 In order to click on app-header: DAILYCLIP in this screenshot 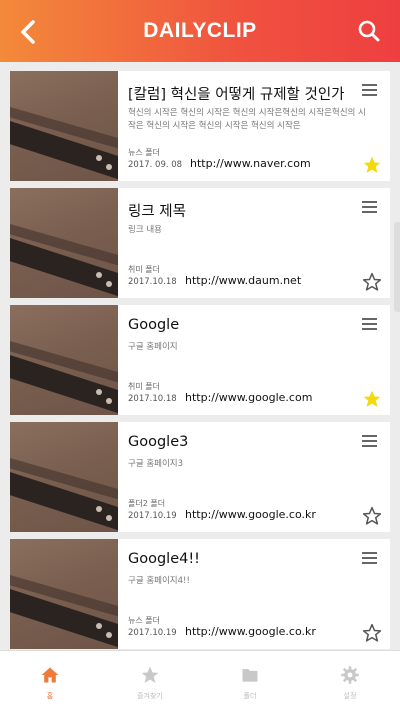, I will do `click(200, 31)`.